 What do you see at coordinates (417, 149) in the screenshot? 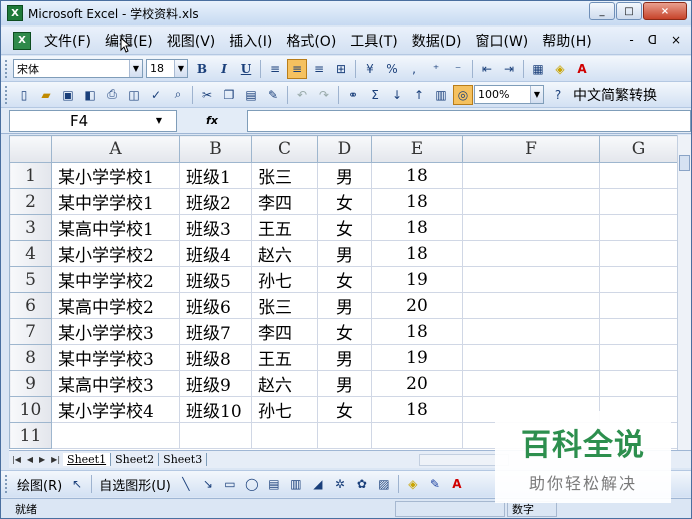
I see `column-header-e: E` at bounding box center [417, 149].